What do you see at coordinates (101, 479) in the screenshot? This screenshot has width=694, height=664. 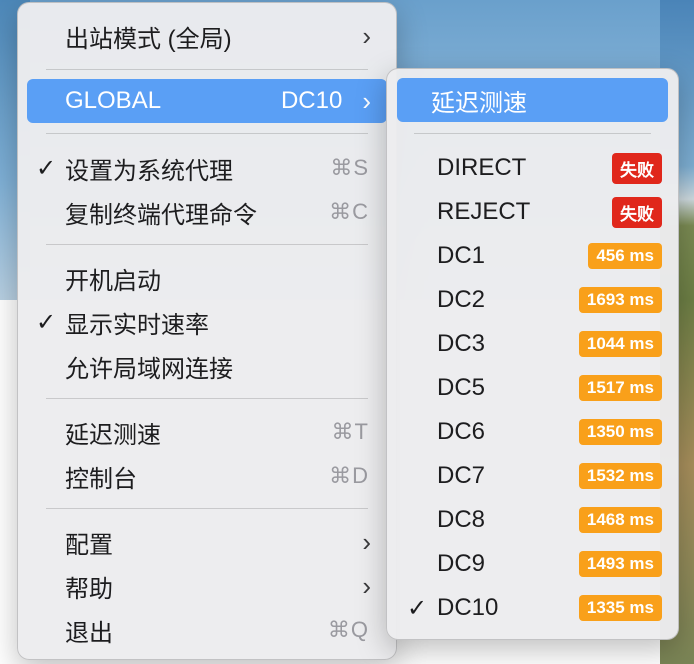 I see `menu-item-label: 控制台` at bounding box center [101, 479].